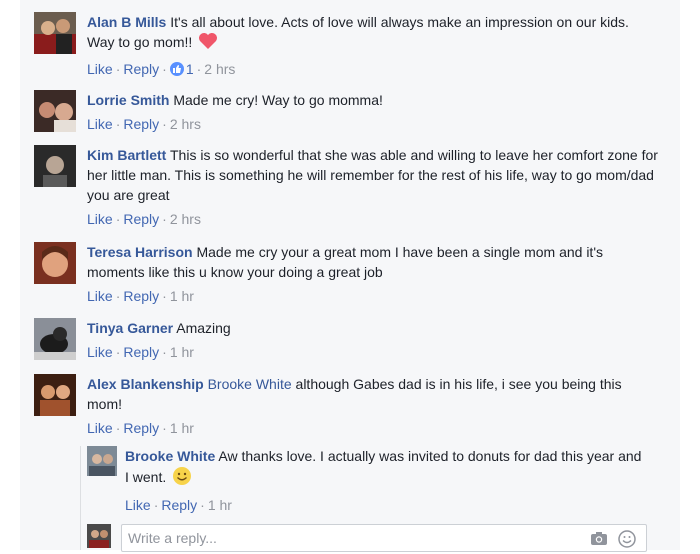 The height and width of the screenshot is (554, 700). What do you see at coordinates (126, 22) in the screenshot?
I see `comment-author: Alan B Mills` at bounding box center [126, 22].